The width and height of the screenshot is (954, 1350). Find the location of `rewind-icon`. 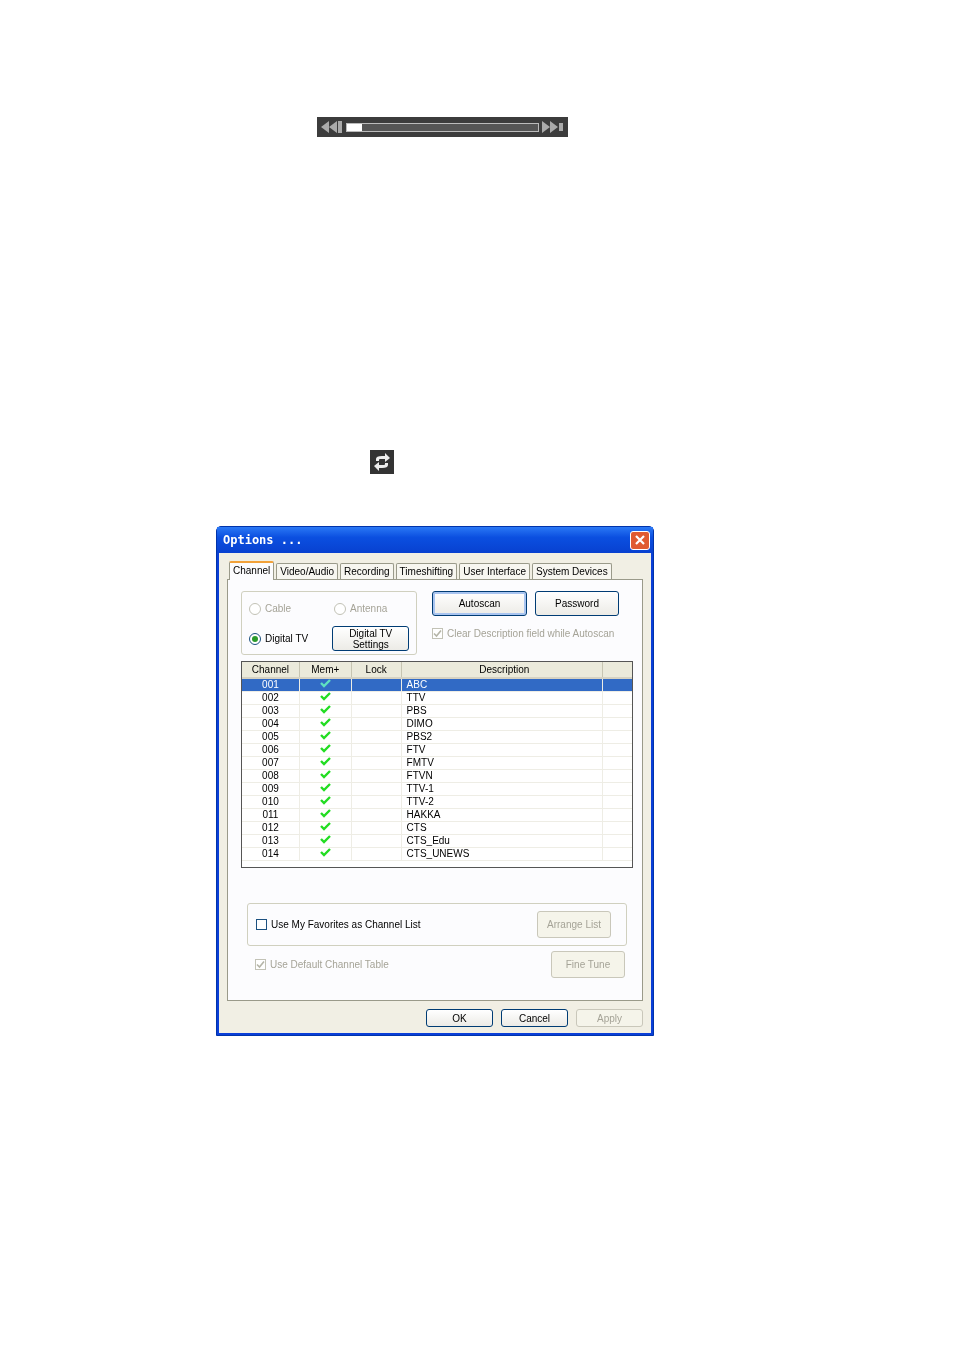

rewind-icon is located at coordinates (332, 127).